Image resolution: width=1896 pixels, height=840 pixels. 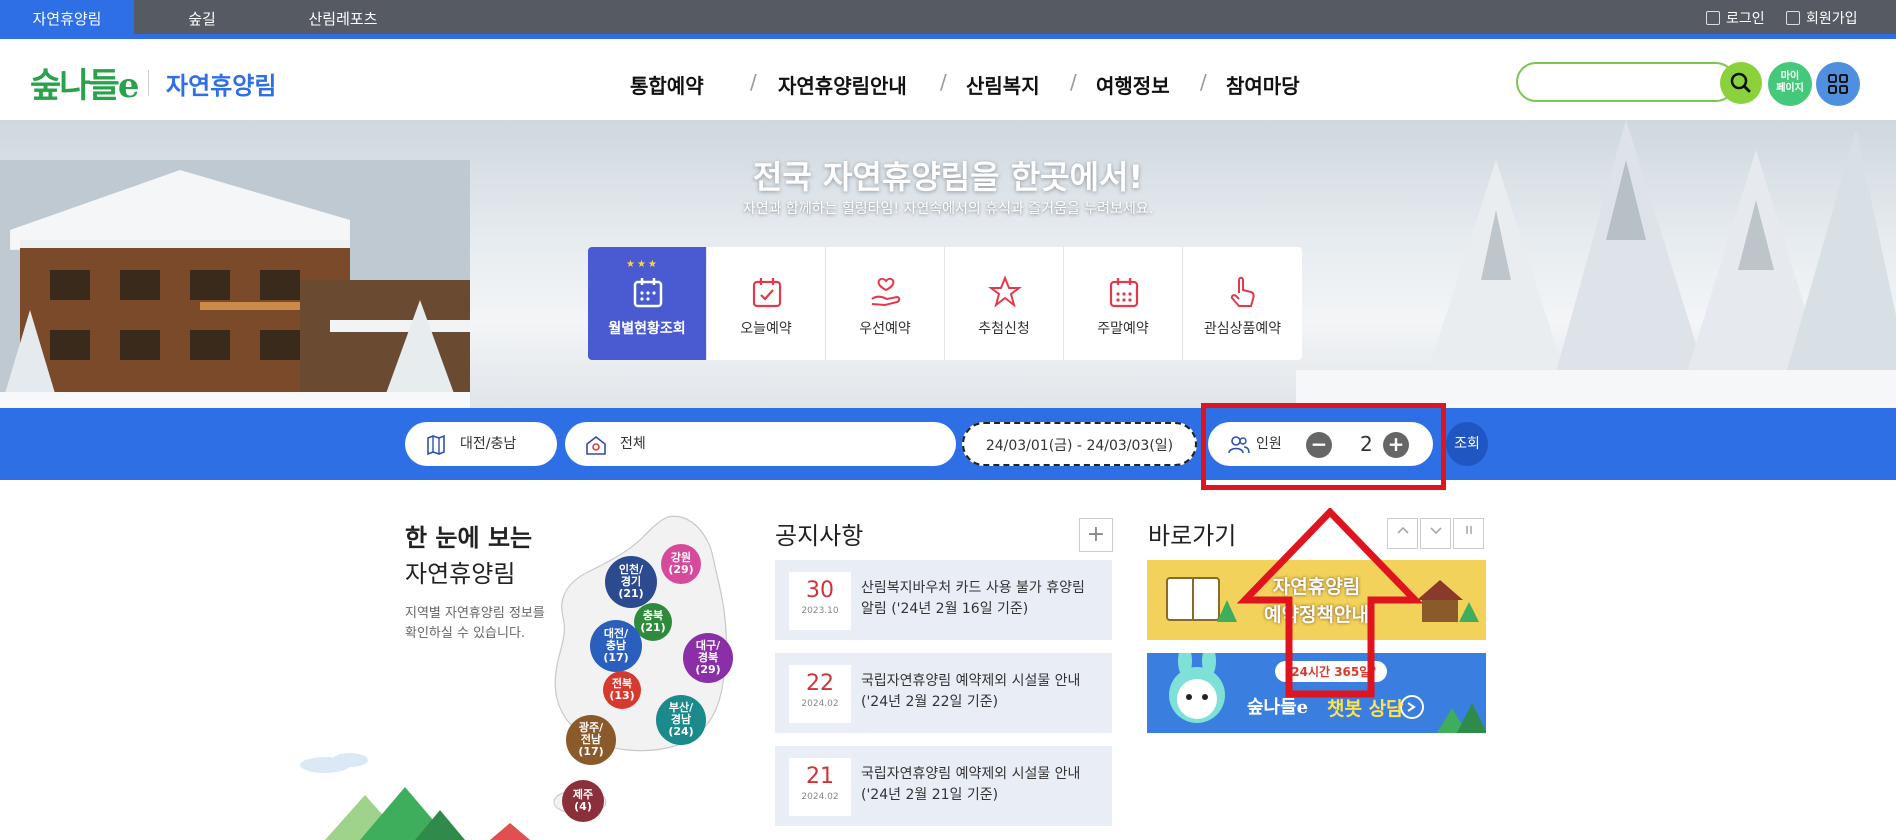 I want to click on calendar-dots-icon, so click(x=1124, y=293).